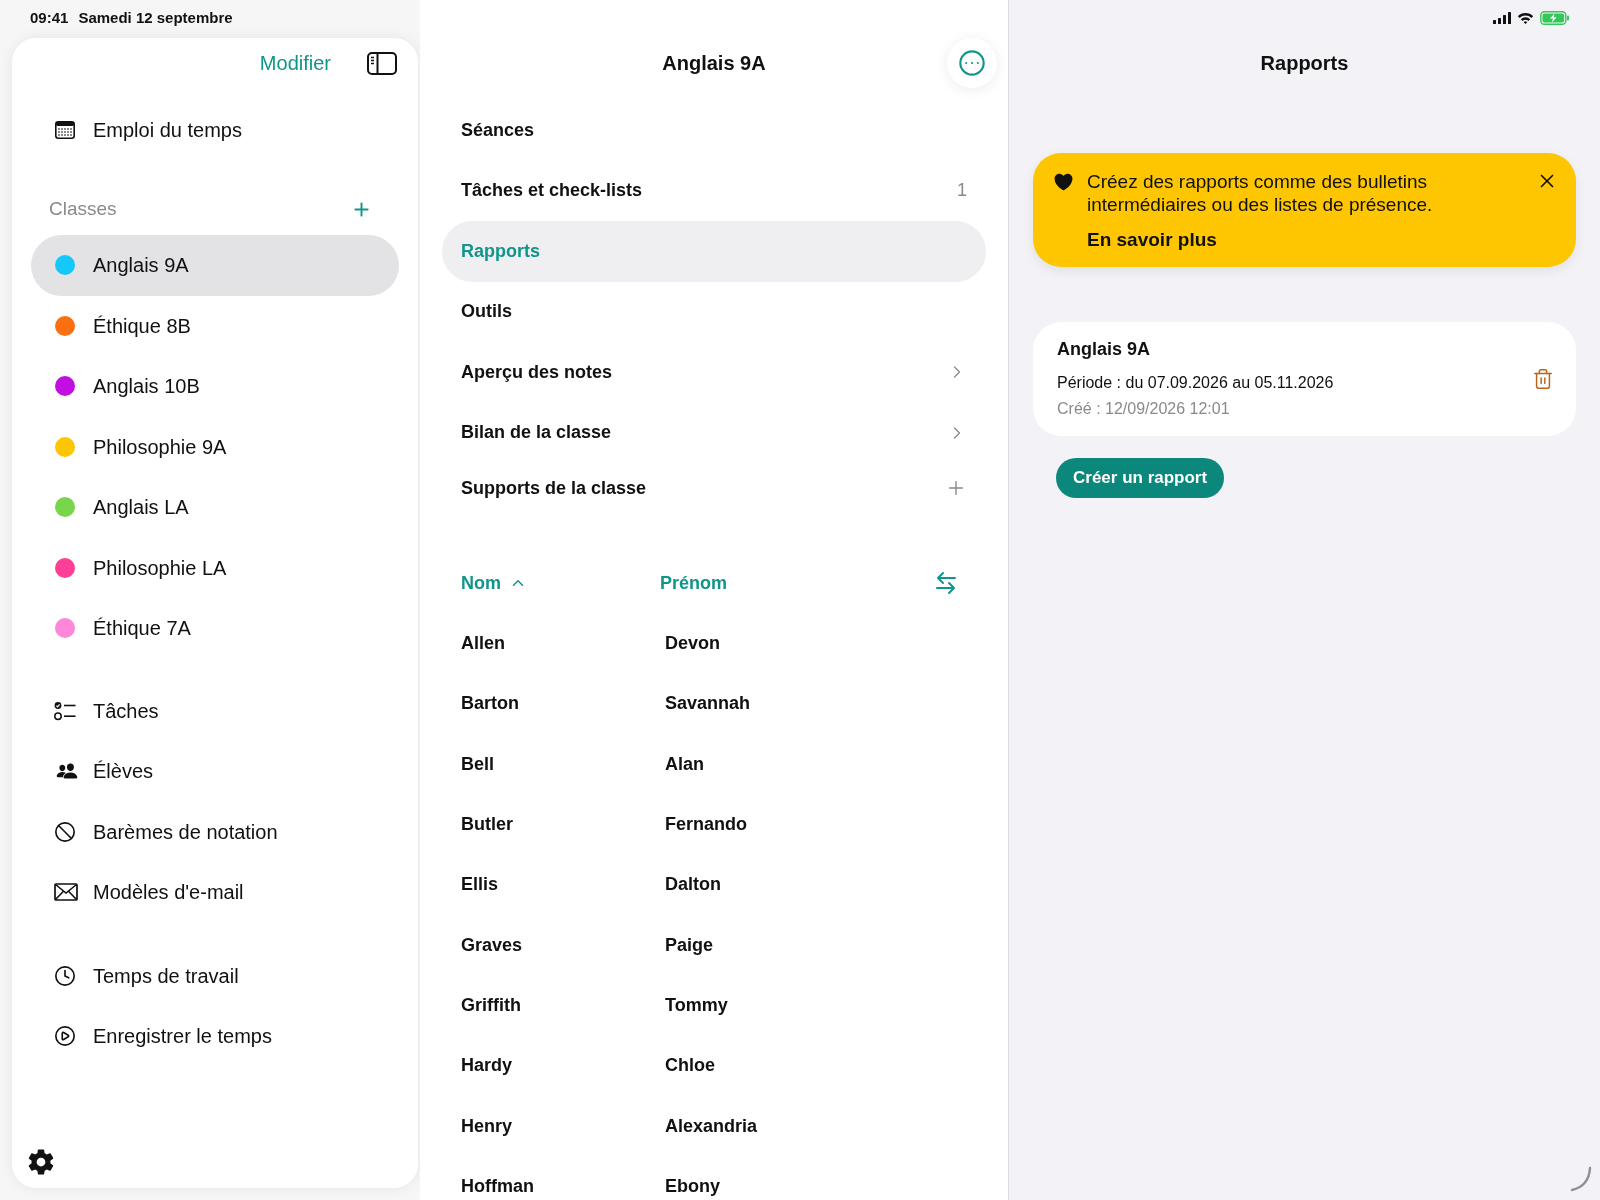 Image resolution: width=1600 pixels, height=1200 pixels. Describe the element at coordinates (1502, 18) in the screenshot. I see `signal-icon` at that location.